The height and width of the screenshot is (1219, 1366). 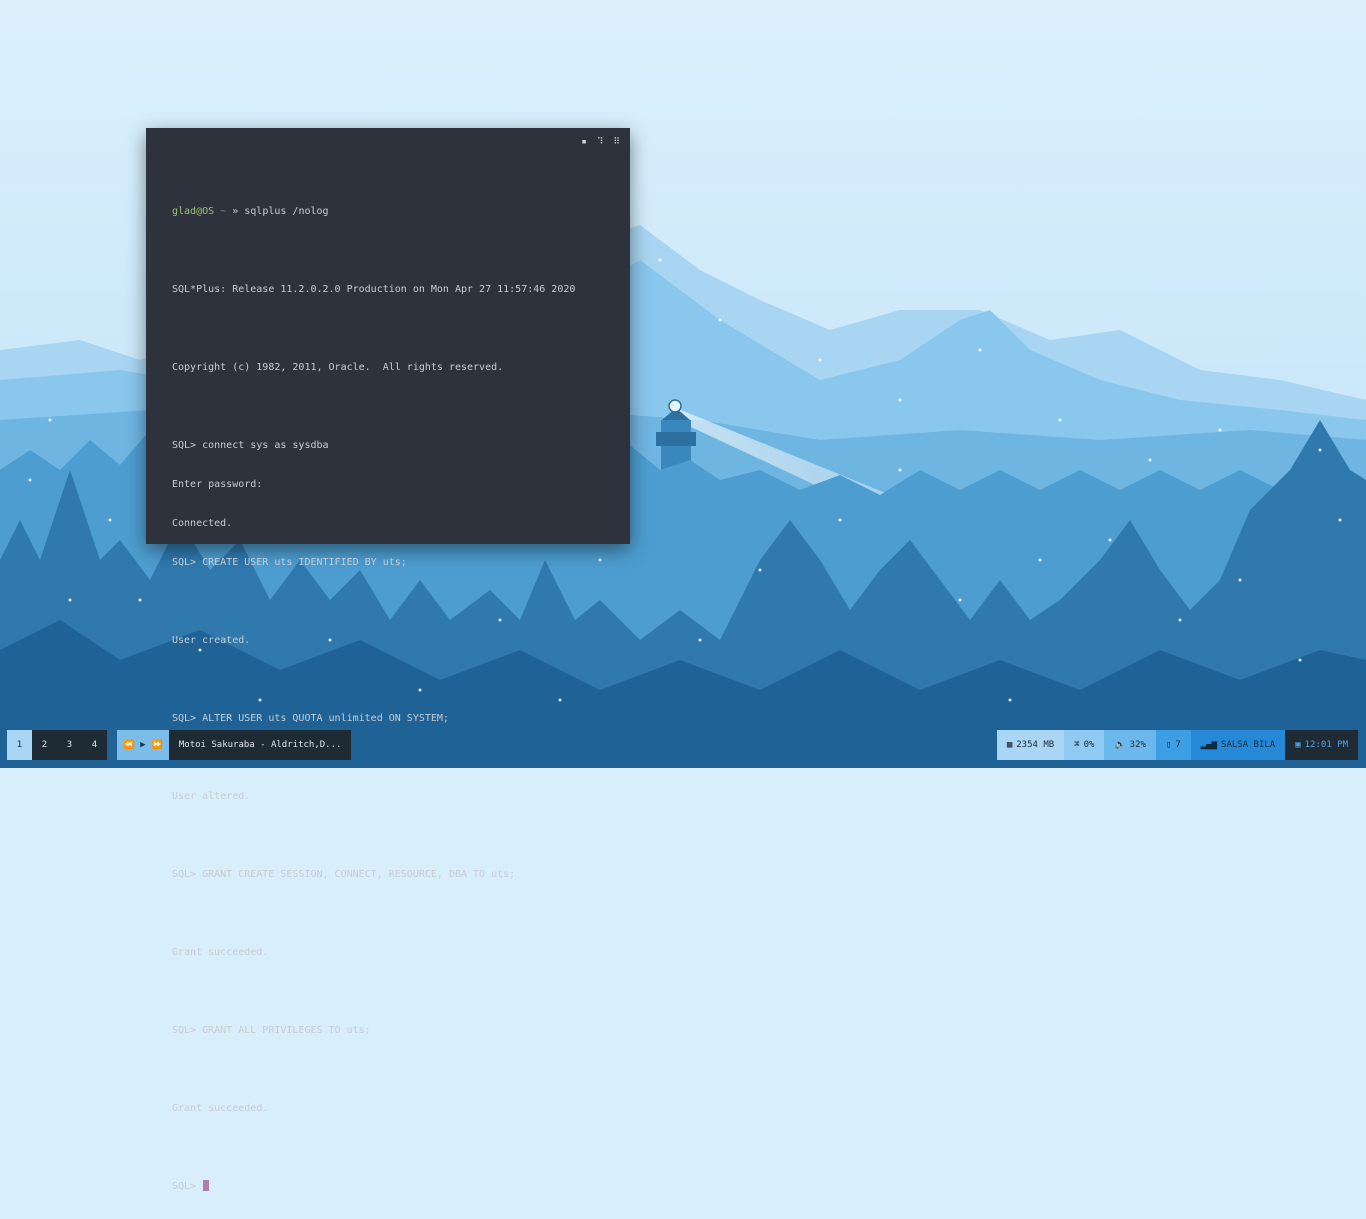 What do you see at coordinates (94, 745) in the screenshot?
I see `workspace-4: 4` at bounding box center [94, 745].